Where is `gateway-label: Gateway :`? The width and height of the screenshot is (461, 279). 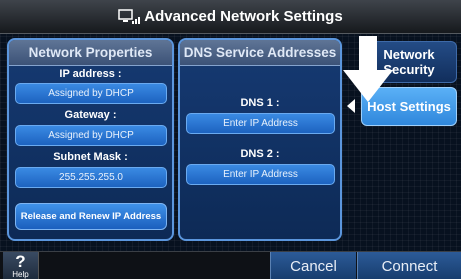 gateway-label: Gateway : is located at coordinates (90, 115).